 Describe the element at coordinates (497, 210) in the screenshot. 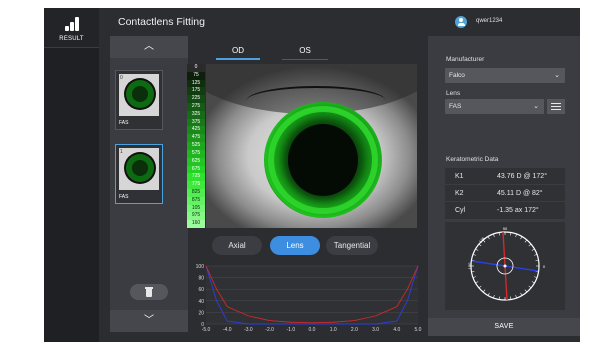

I see `table-row: Cyl -1.35 ax 172°` at that location.